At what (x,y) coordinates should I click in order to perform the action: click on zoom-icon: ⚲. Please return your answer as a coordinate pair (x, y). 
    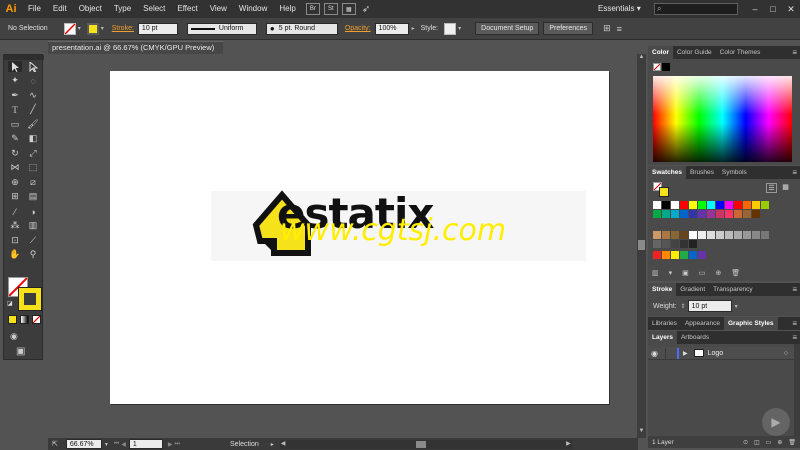
    Looking at the image, I should click on (33, 254).